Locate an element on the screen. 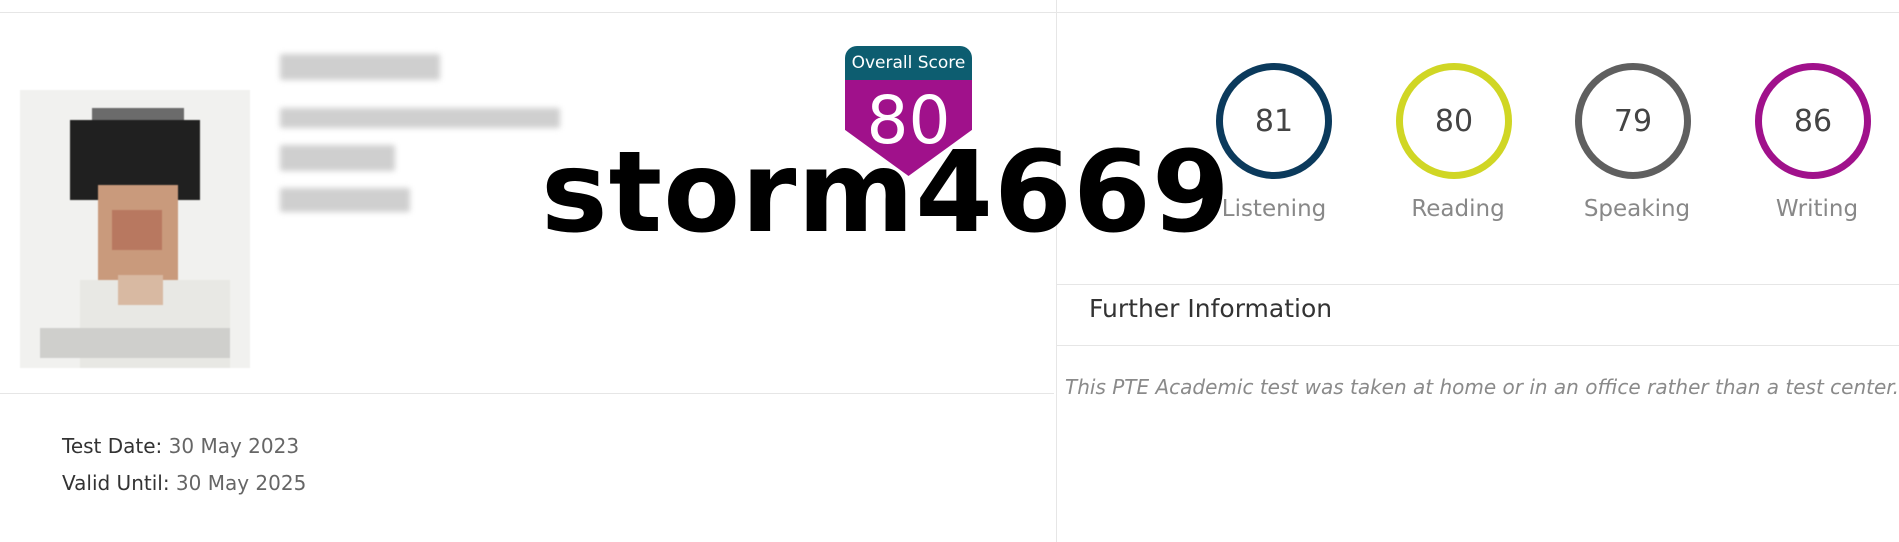  candidate-photo is located at coordinates (135, 229).